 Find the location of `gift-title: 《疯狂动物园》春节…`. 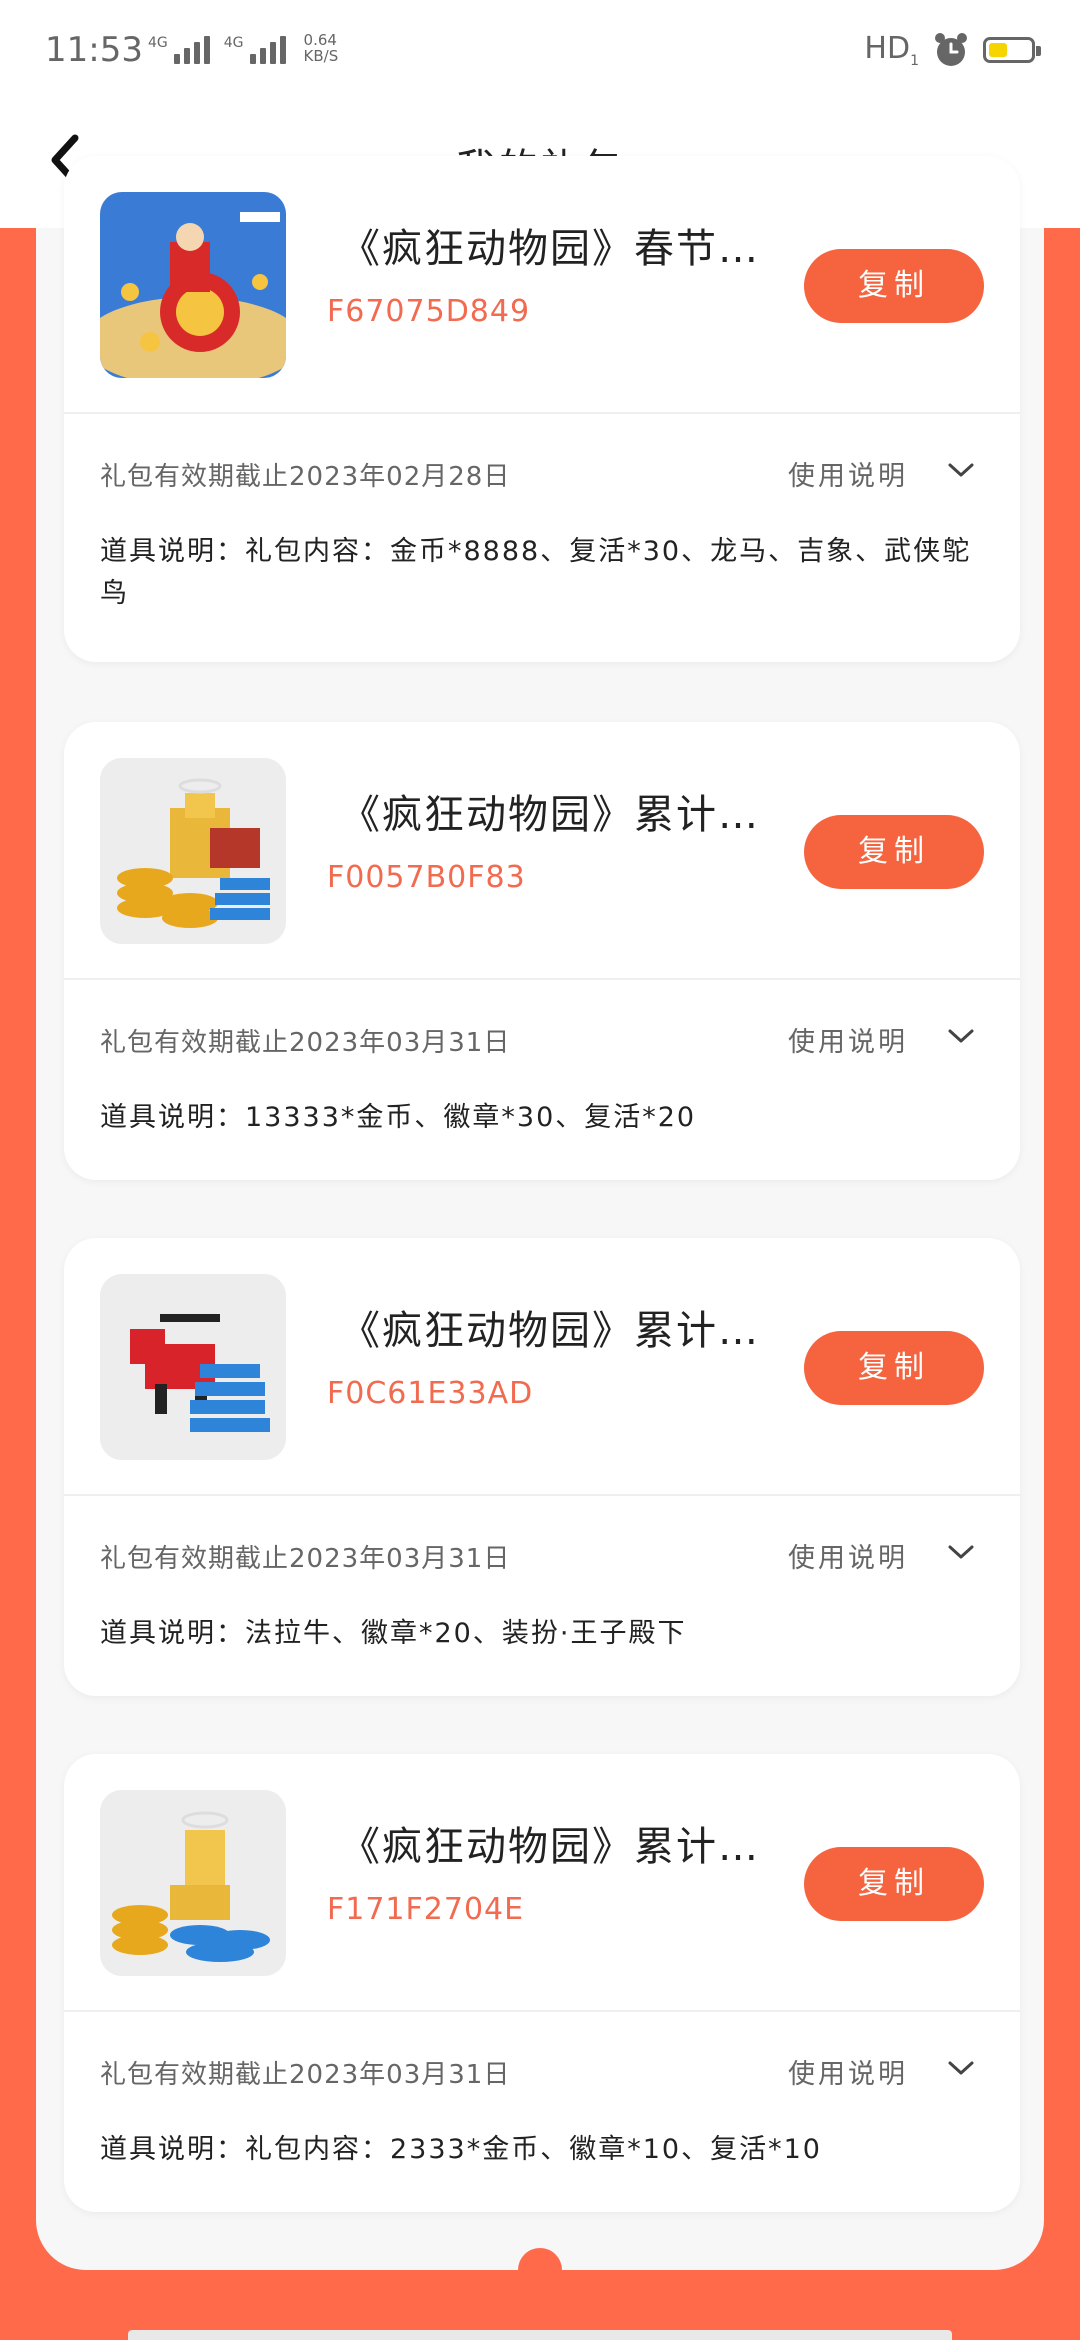

gift-title: 《疯狂动物园》春节… is located at coordinates (550, 249).